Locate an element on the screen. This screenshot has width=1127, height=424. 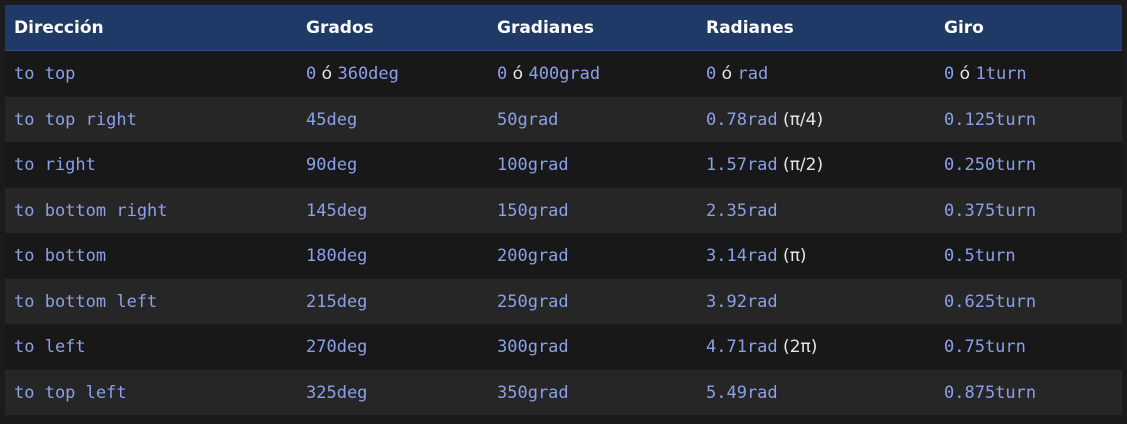
code-value: 0.250turn is located at coordinates (990, 164).